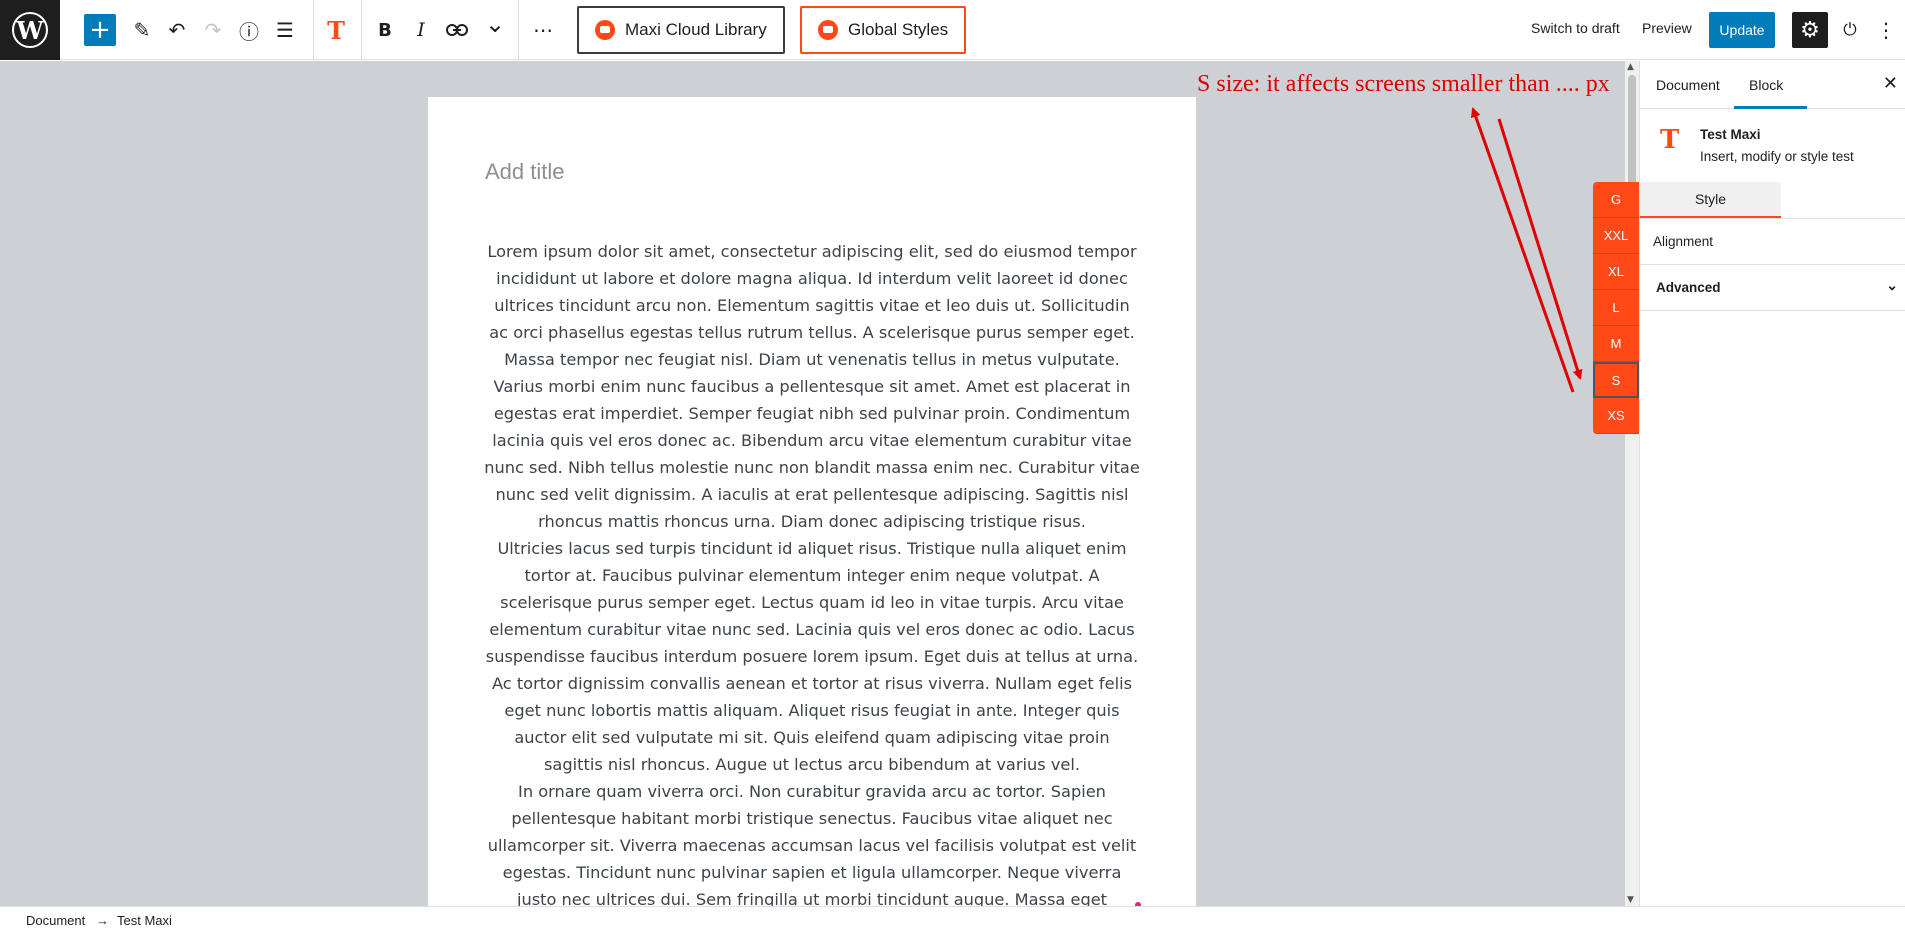 The height and width of the screenshot is (932, 1905). What do you see at coordinates (495, 24) in the screenshot?
I see `more-formatting-chevron-icon: ⌄` at bounding box center [495, 24].